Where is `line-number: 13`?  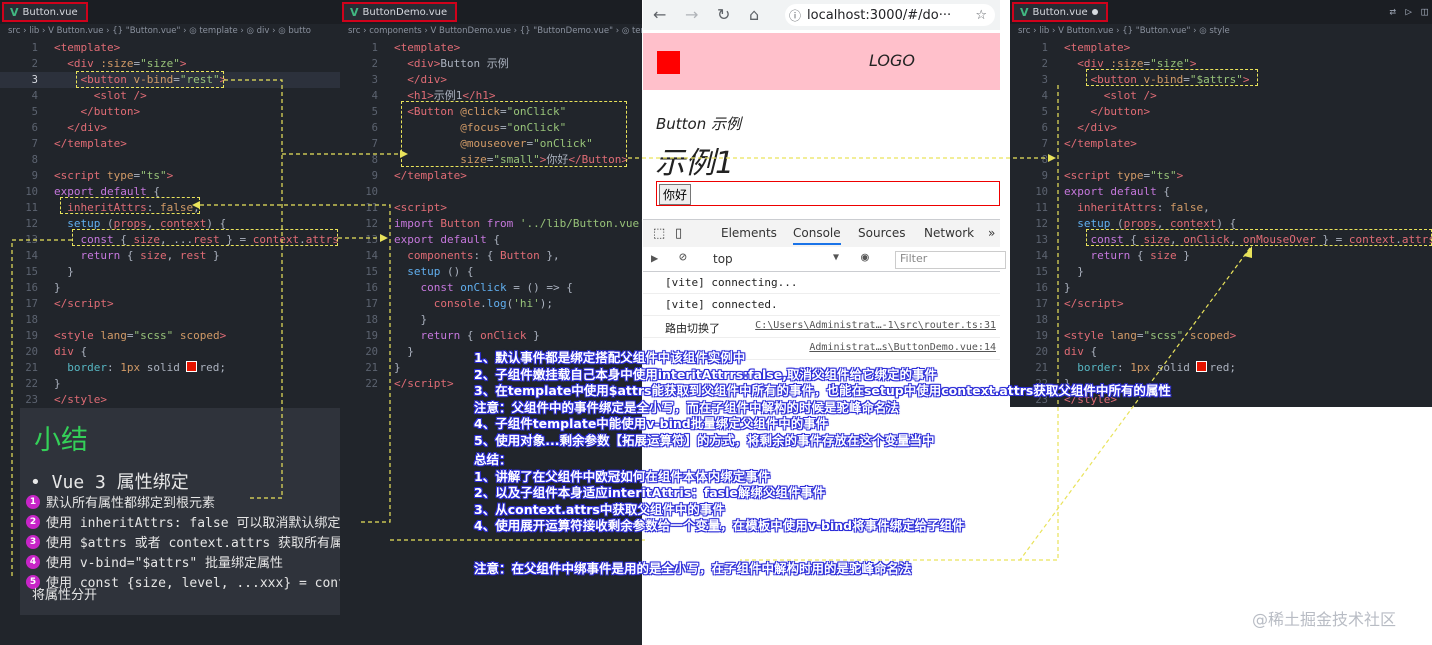
line-number: 13 is located at coordinates (1041, 240).